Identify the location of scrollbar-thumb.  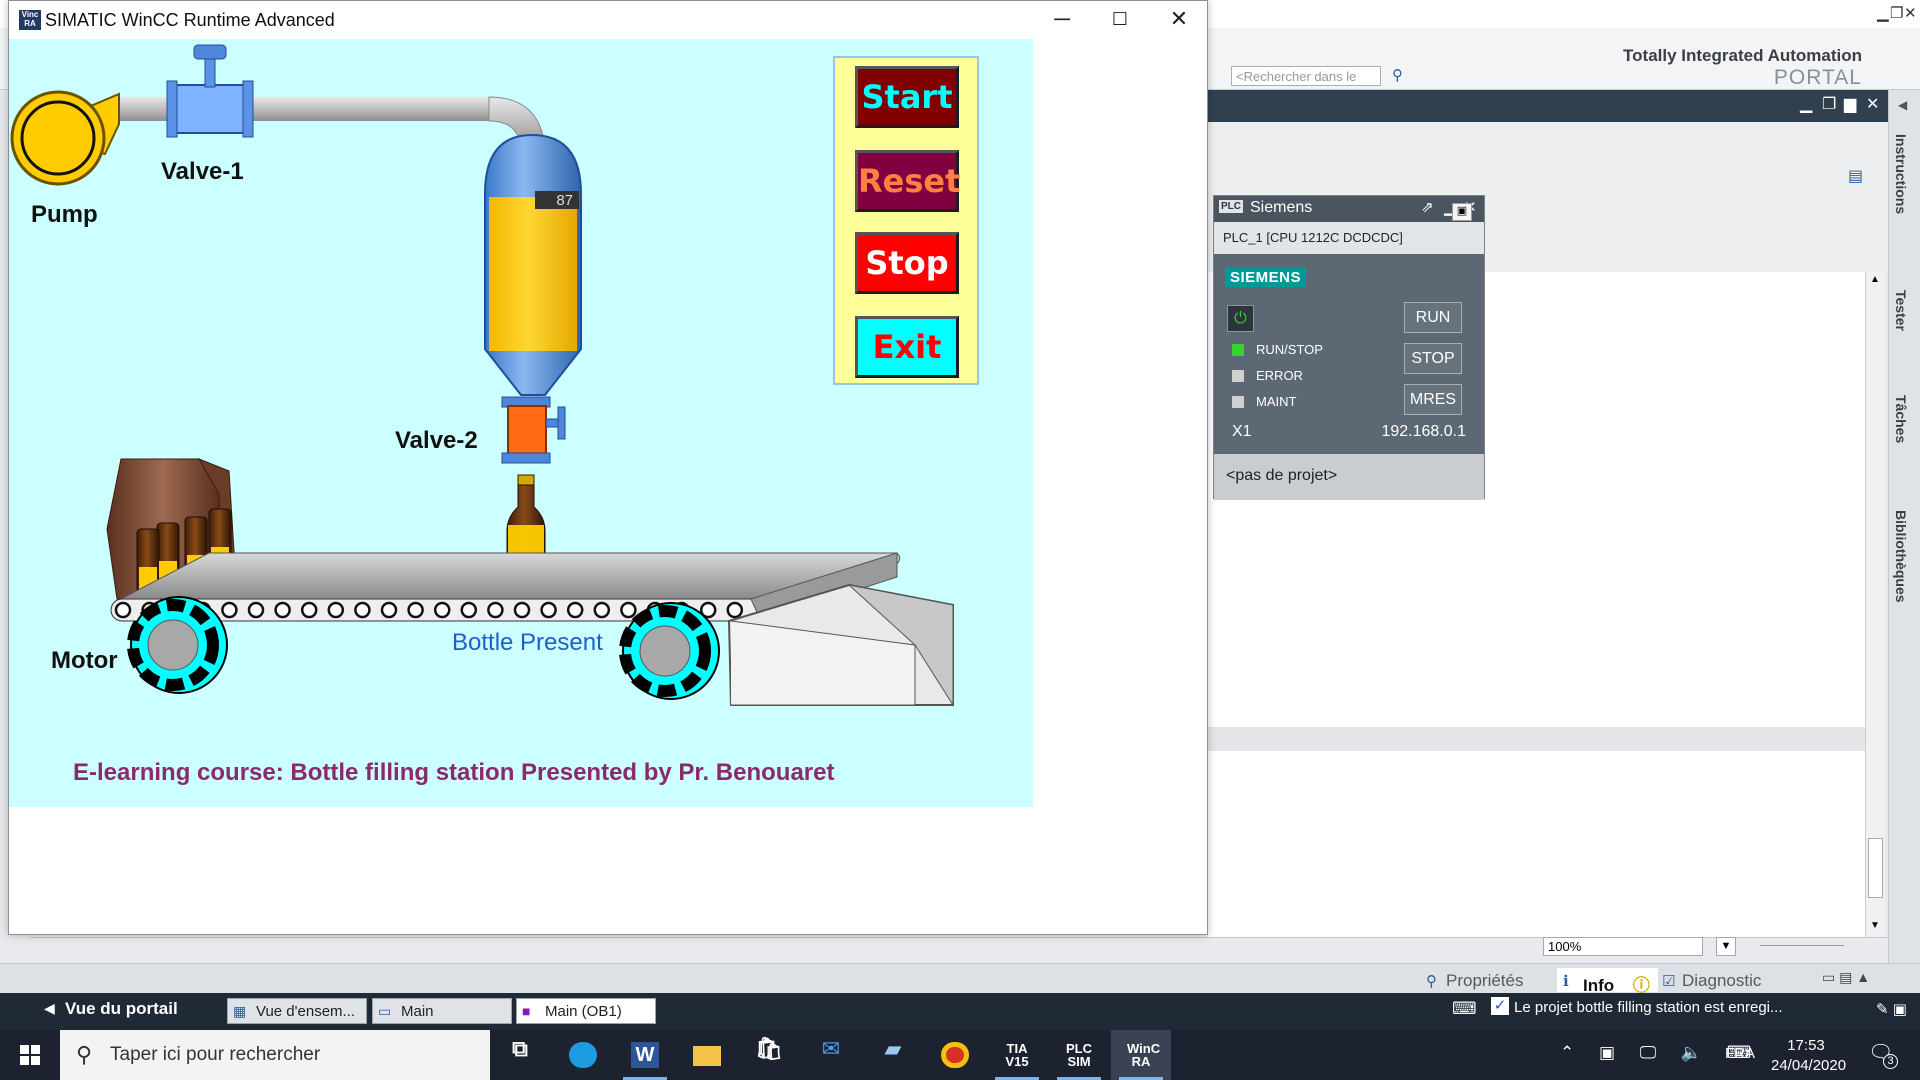
(1875, 868).